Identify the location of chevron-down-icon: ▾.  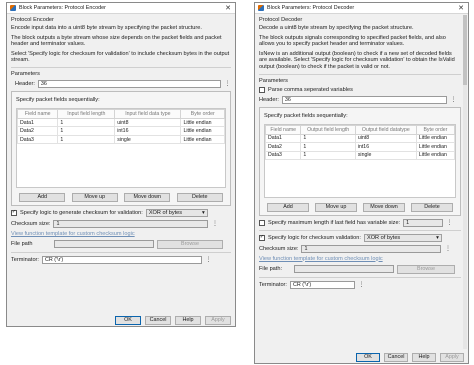
(203, 212).